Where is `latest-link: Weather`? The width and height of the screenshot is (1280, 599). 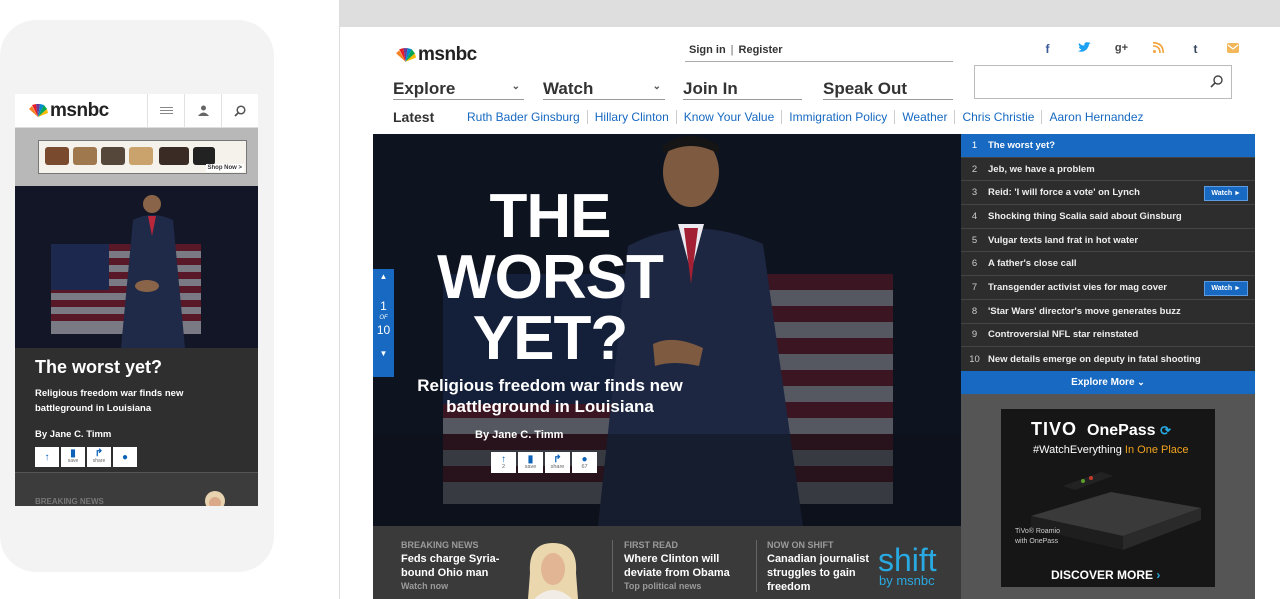
latest-link: Weather is located at coordinates (925, 117).